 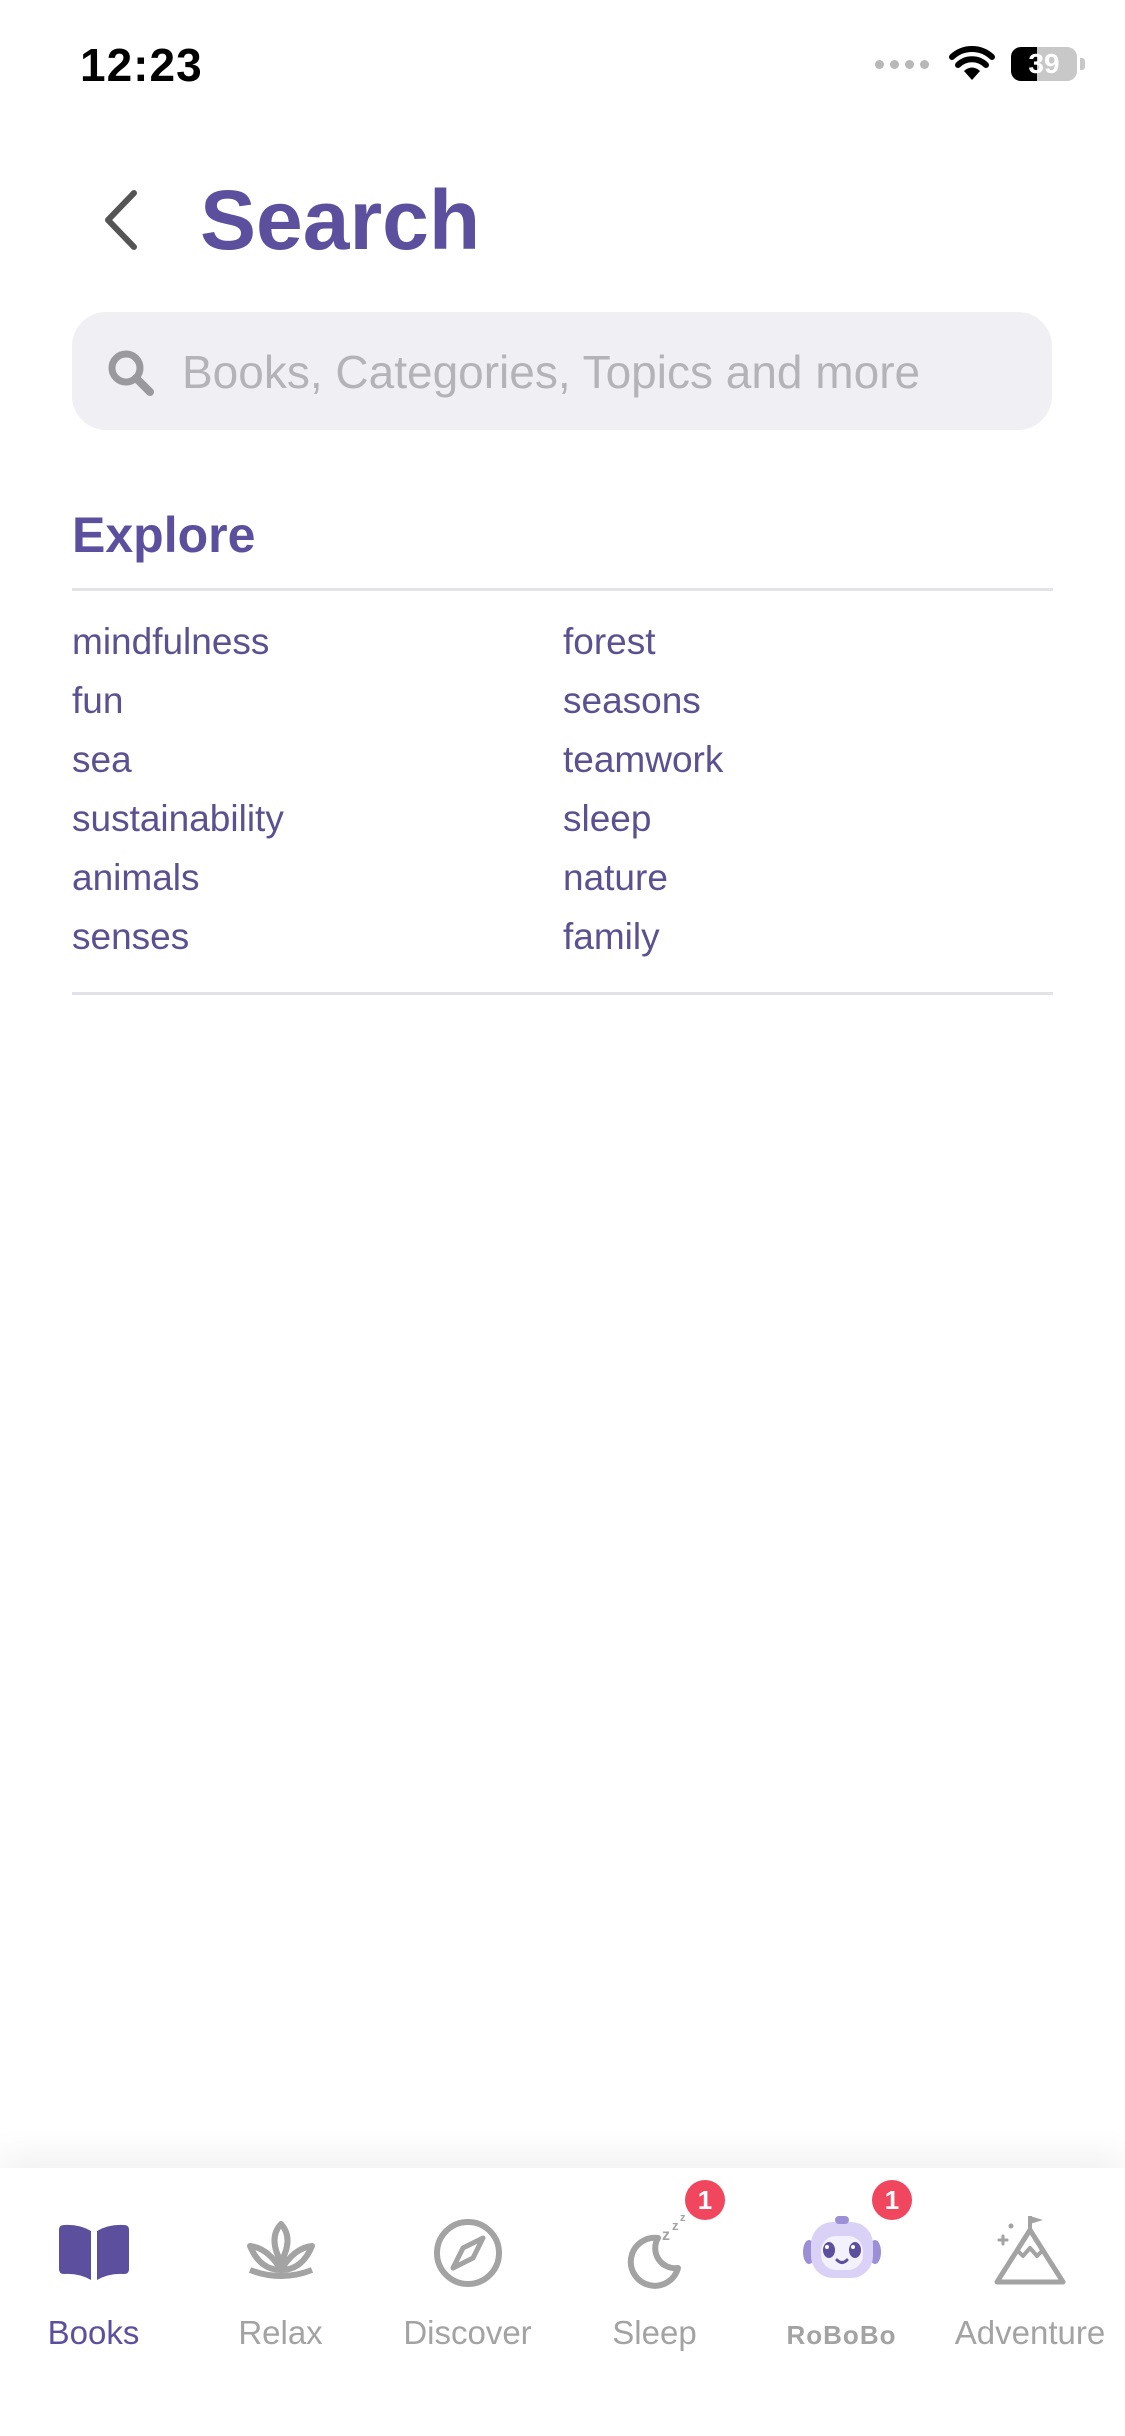 What do you see at coordinates (656, 2250) in the screenshot?
I see `moon-icon: z z z` at bounding box center [656, 2250].